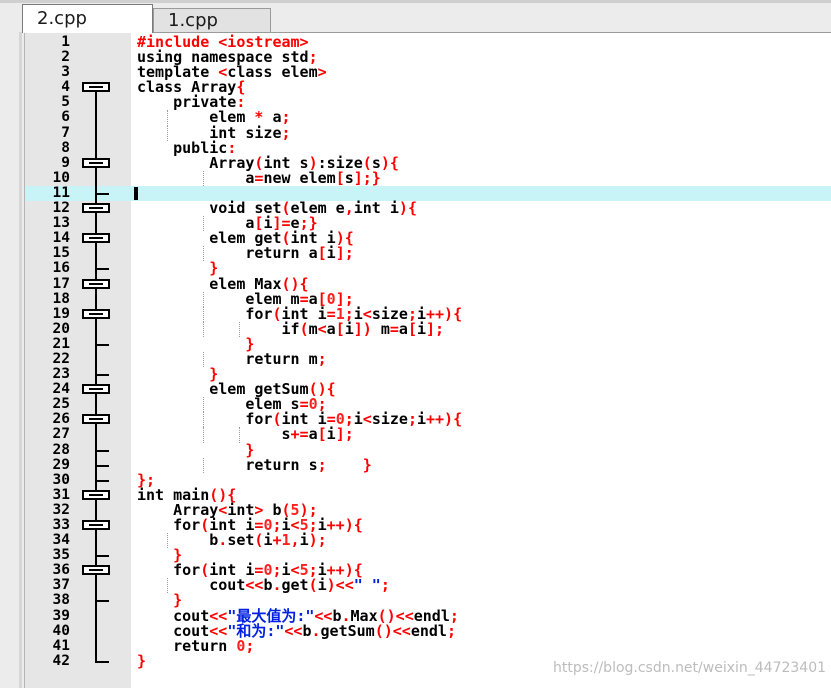  Describe the element at coordinates (690, 668) in the screenshot. I see `watermark: https://blog.csdn.net/weixin_44723401` at that location.